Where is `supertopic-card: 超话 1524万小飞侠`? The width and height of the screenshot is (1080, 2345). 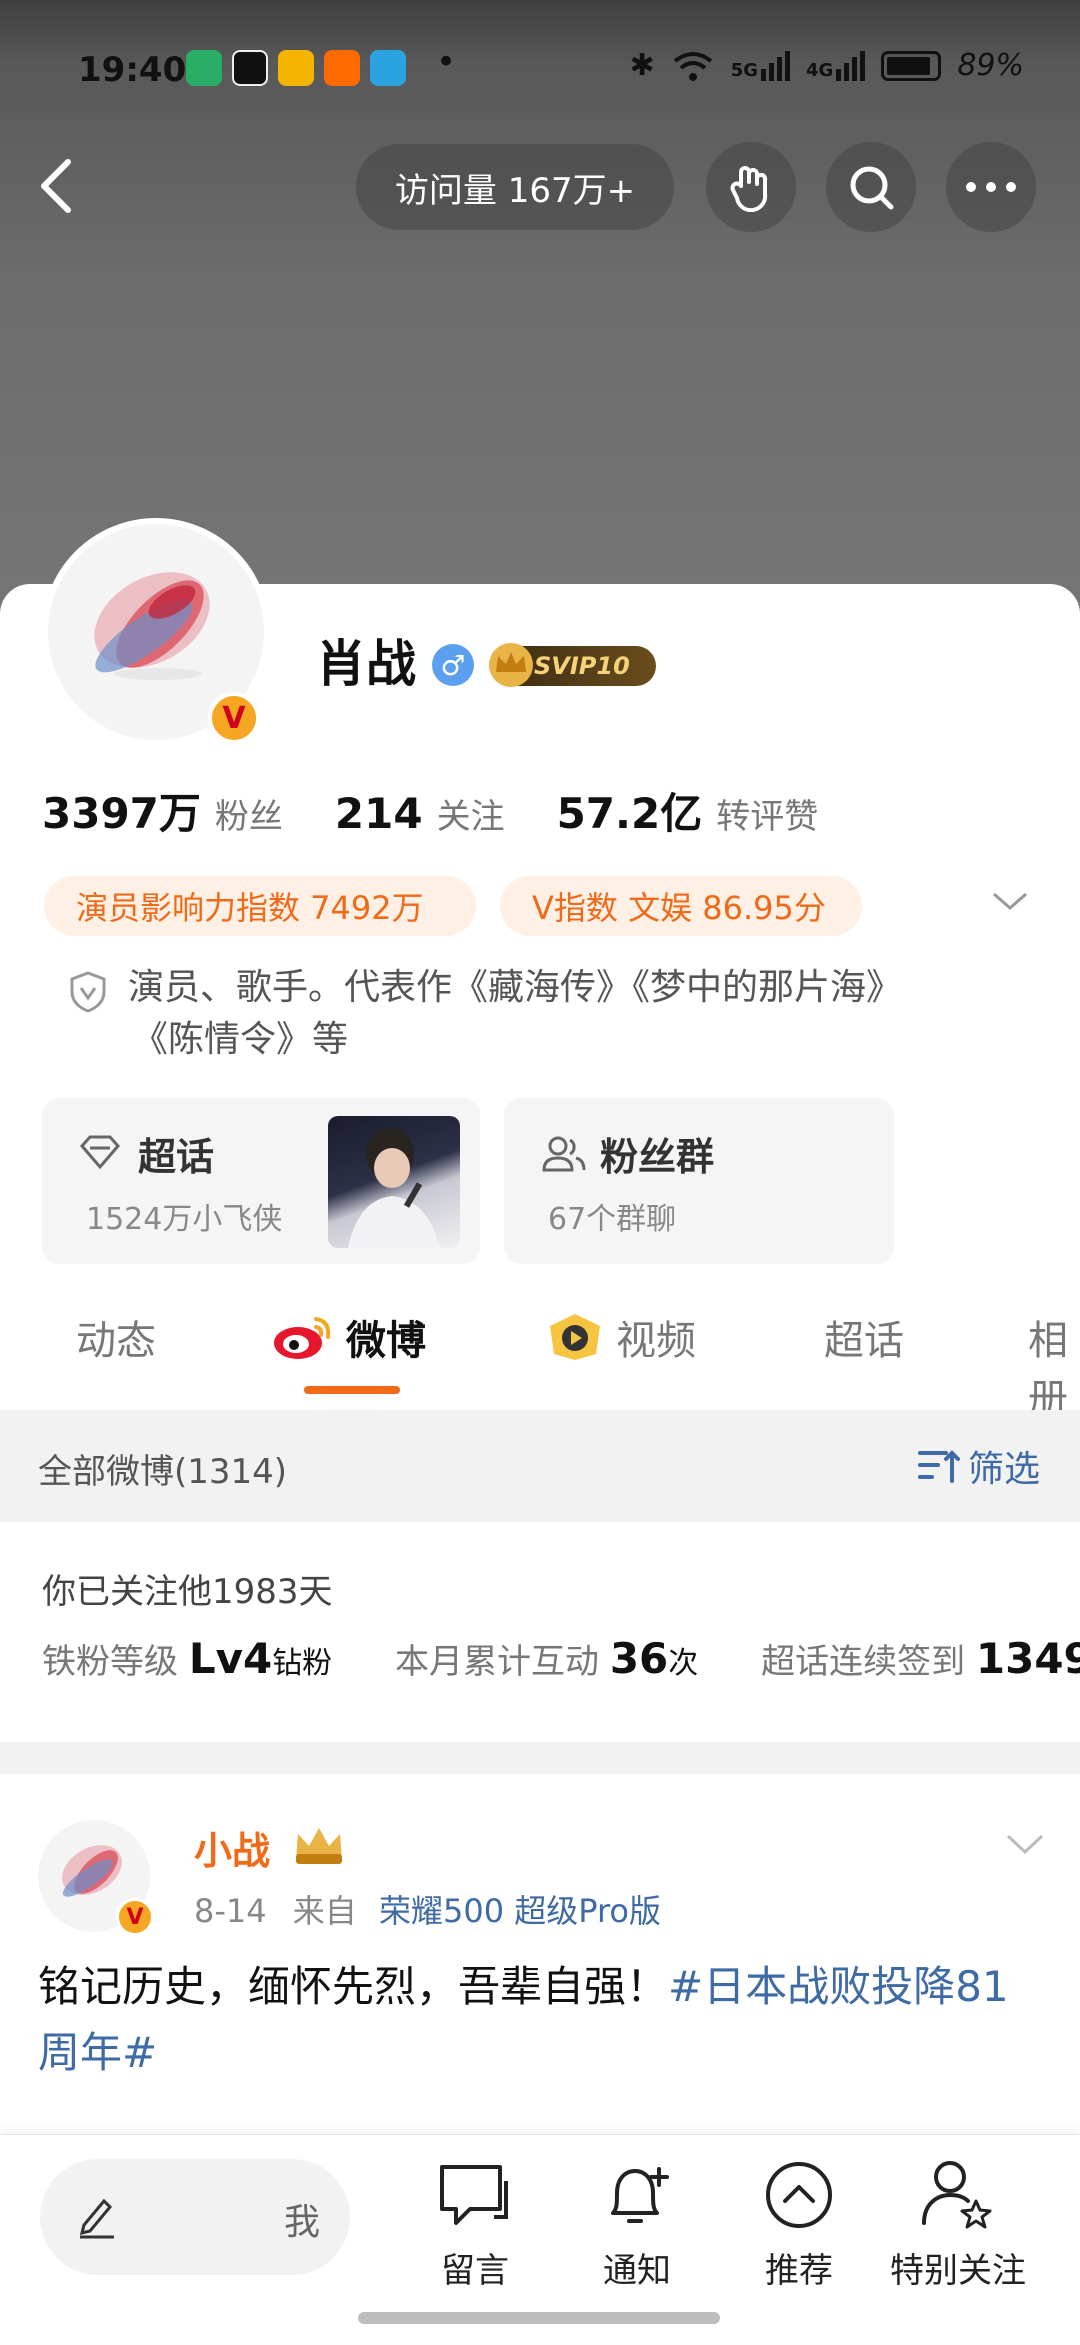 supertopic-card: 超话 1524万小飞侠 is located at coordinates (261, 1181).